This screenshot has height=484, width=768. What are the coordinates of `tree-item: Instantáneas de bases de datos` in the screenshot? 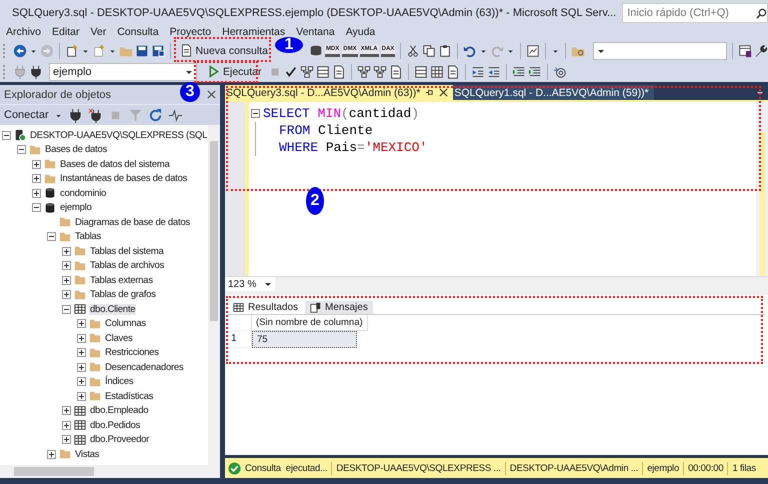 It's located at (123, 178).